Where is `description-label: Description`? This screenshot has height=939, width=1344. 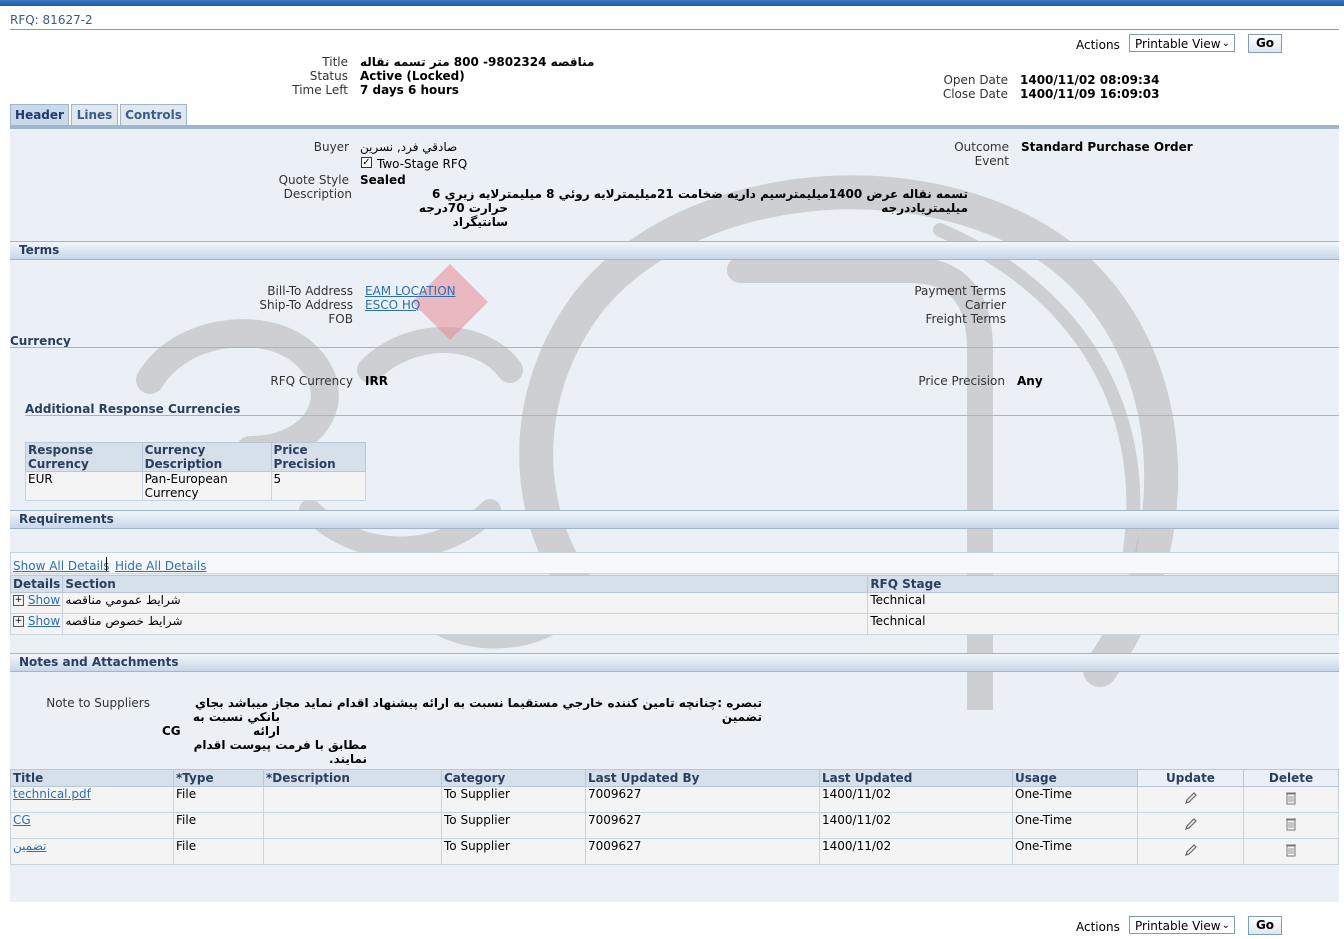 description-label: Description is located at coordinates (317, 194).